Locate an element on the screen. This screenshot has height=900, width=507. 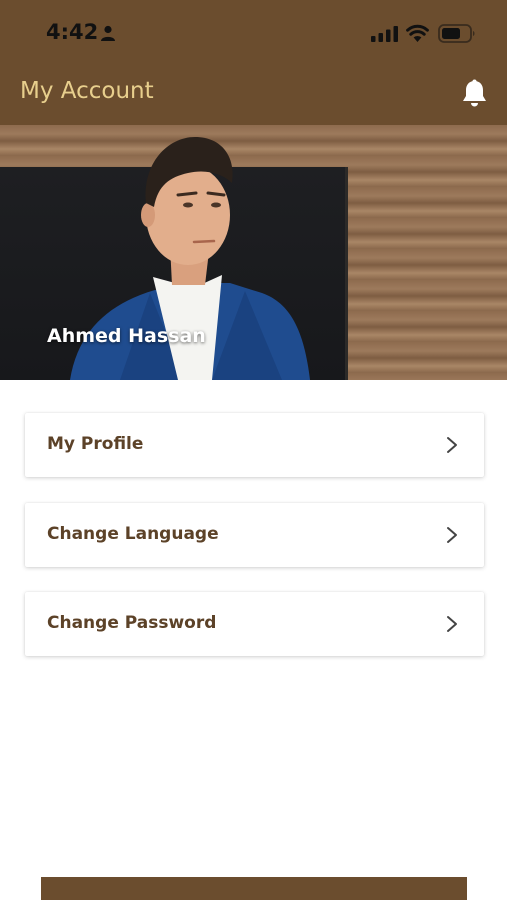
menu-item-label: Change Password is located at coordinates (132, 623).